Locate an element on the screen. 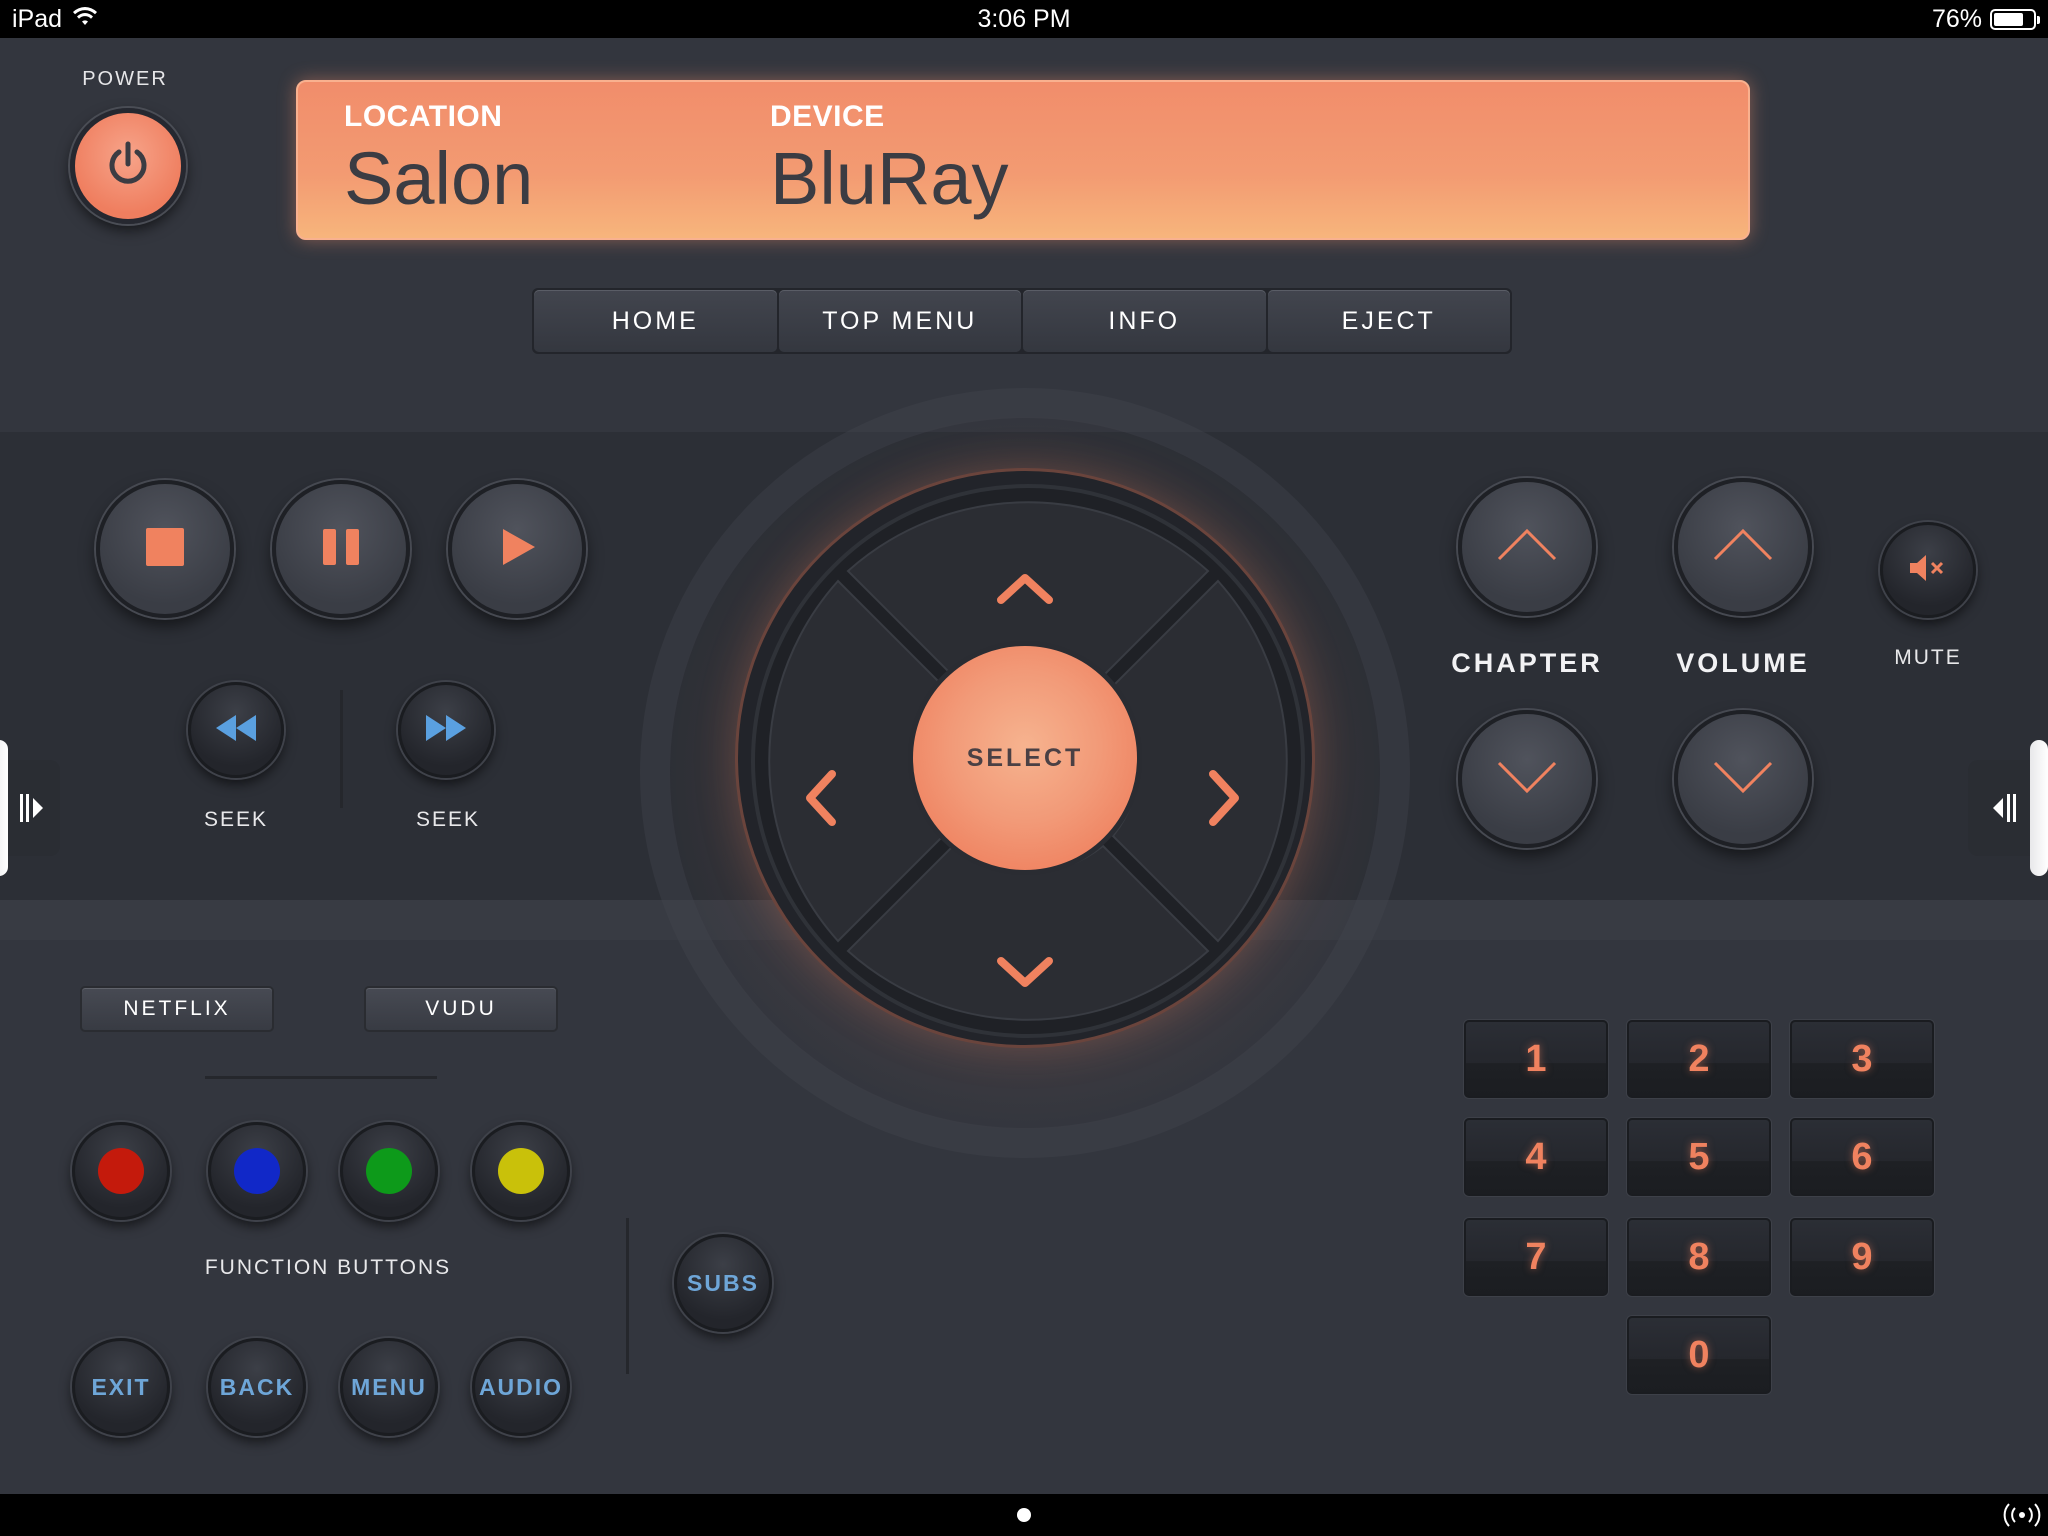  netflix-button: NETFLIX is located at coordinates (177, 1009).